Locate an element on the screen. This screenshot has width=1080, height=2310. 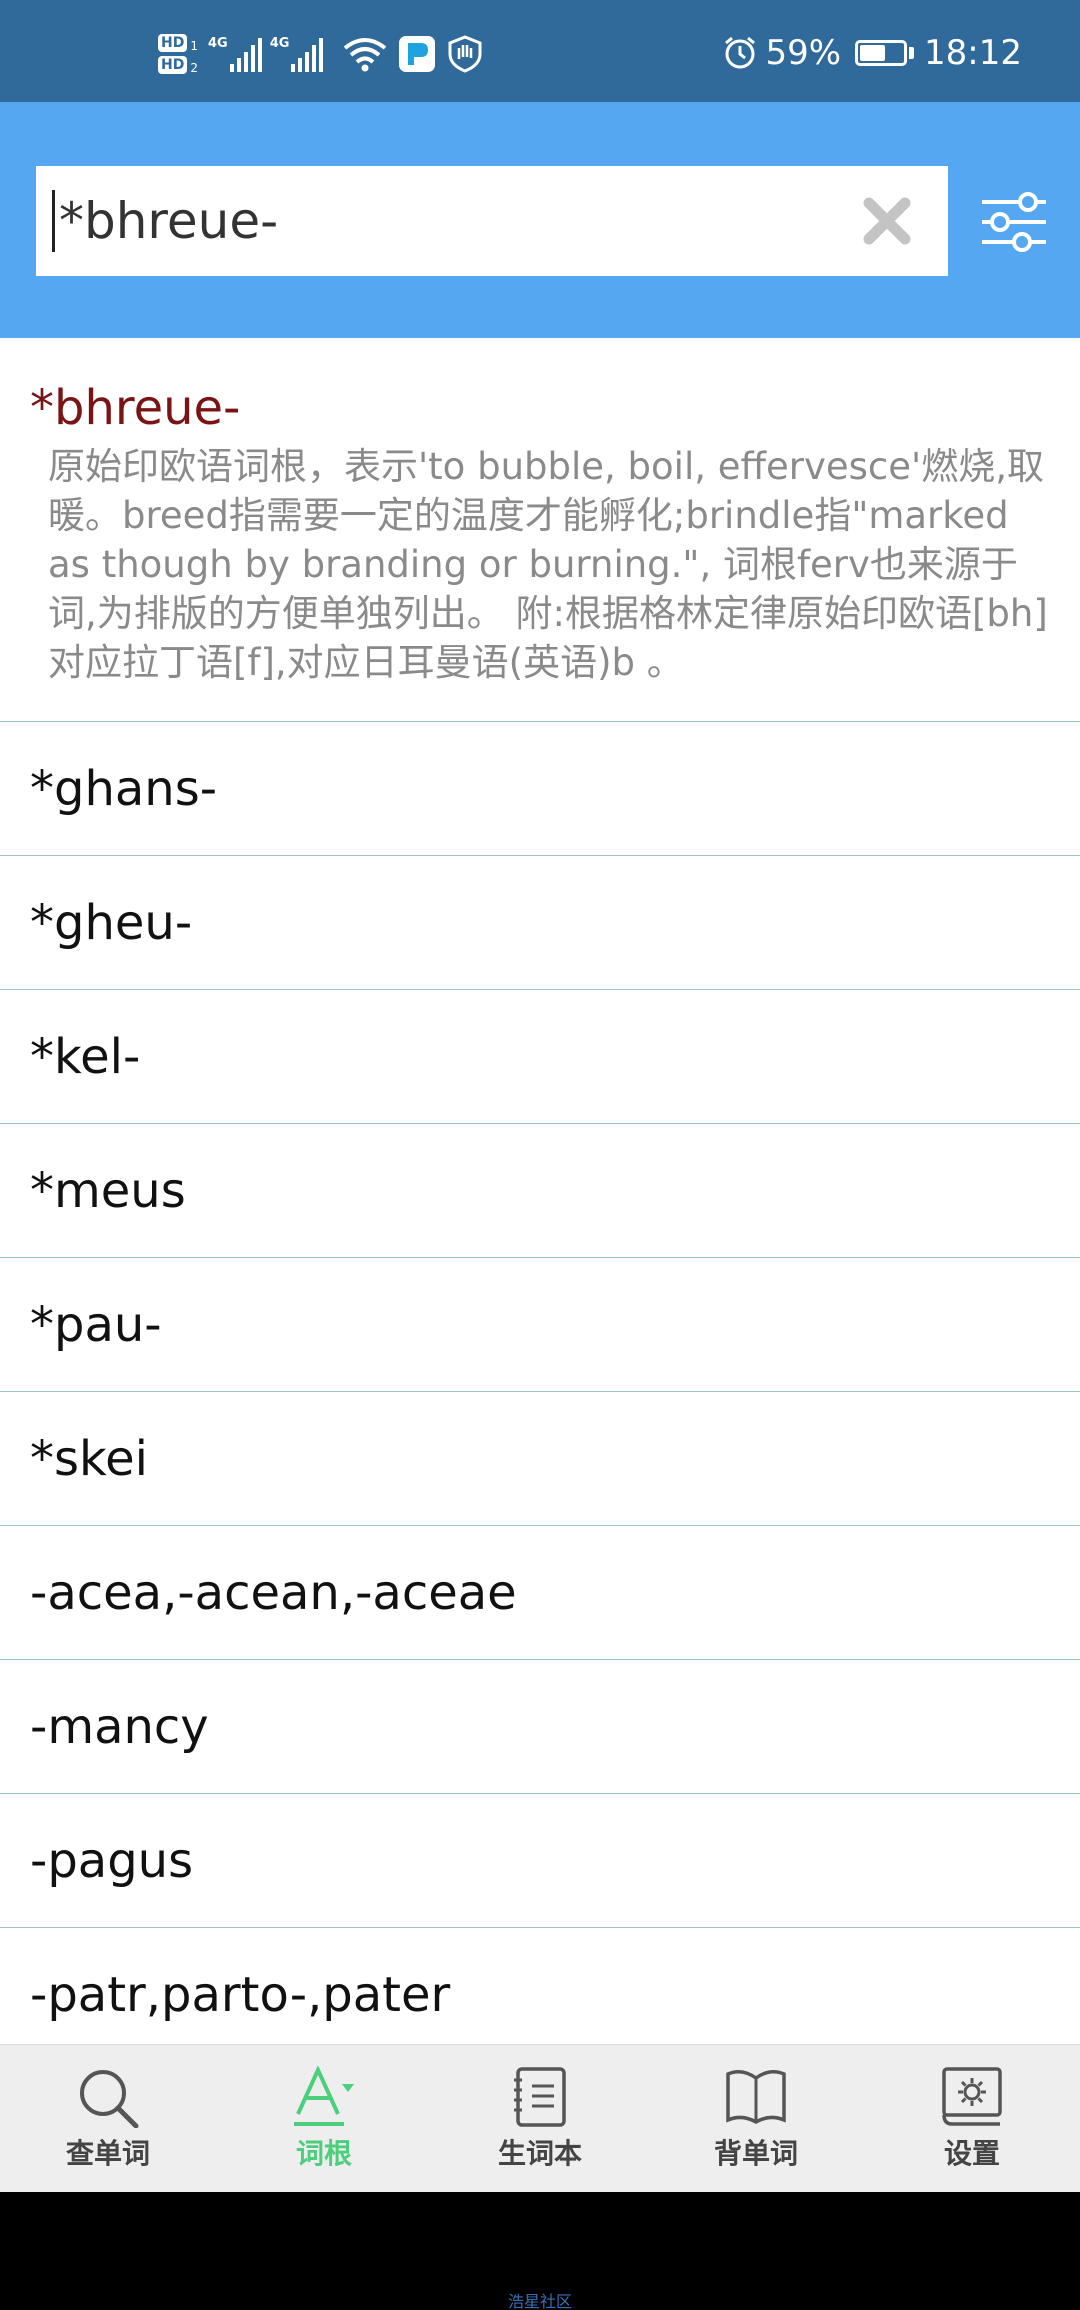
bottom-nav: 查单词 词根 生词本 背单词 设置 is located at coordinates (540, 2118).